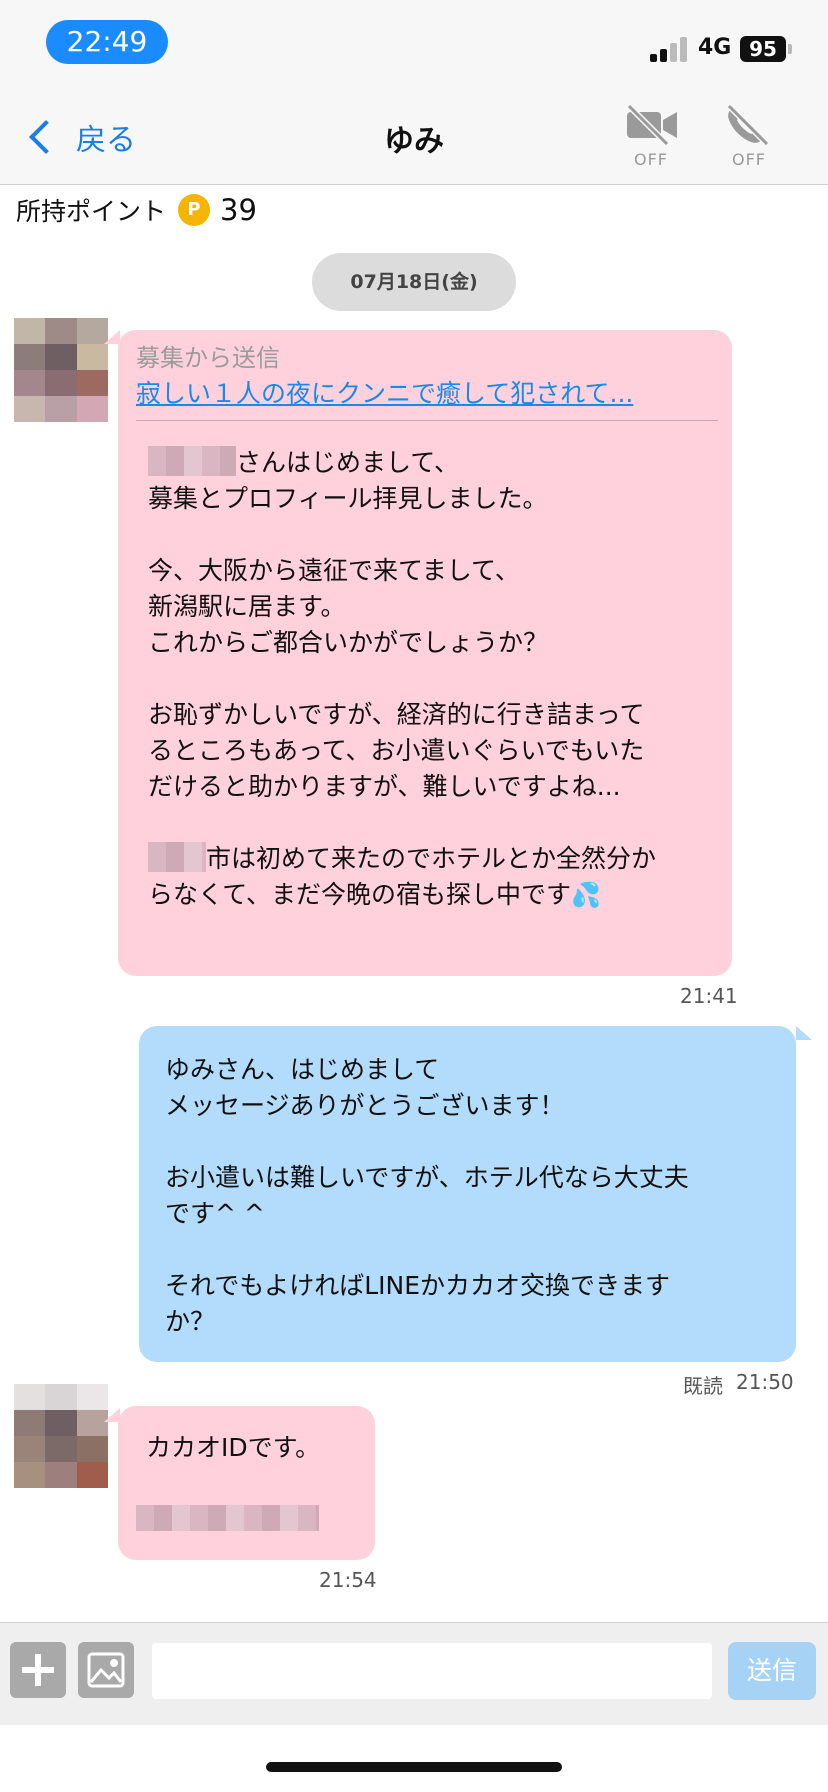 The width and height of the screenshot is (828, 1792). What do you see at coordinates (651, 125) in the screenshot?
I see `video-off-icon` at bounding box center [651, 125].